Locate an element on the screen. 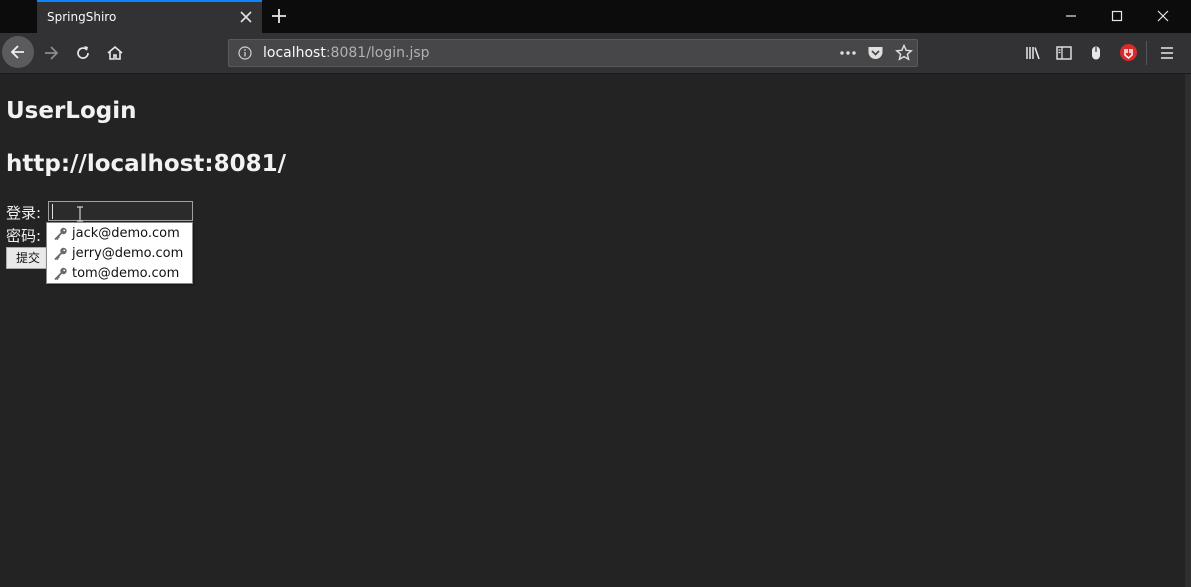  toolbar-divider is located at coordinates (1146, 53).